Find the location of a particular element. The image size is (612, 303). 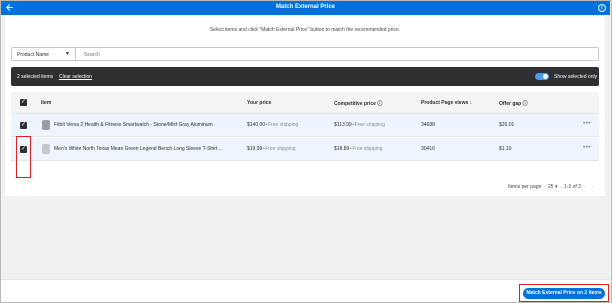

your-price: $140.00+Free shipping is located at coordinates (273, 125).